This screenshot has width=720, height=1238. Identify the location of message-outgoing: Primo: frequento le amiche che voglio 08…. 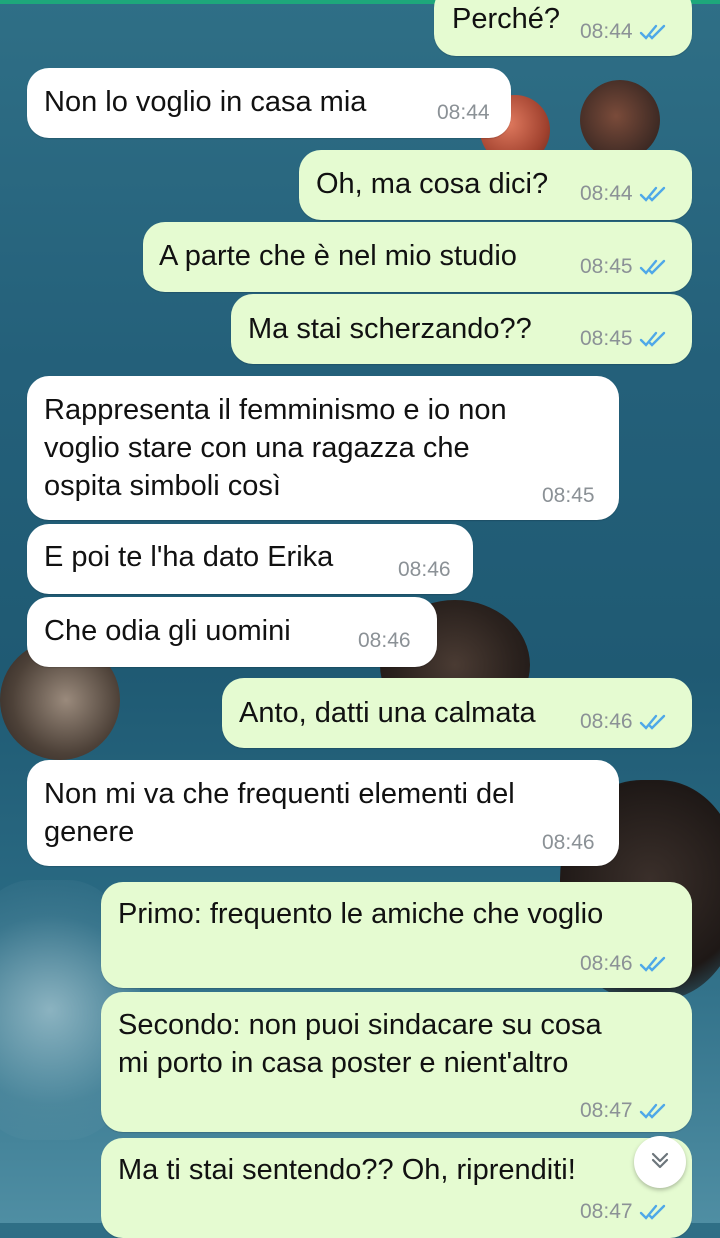
(396, 935).